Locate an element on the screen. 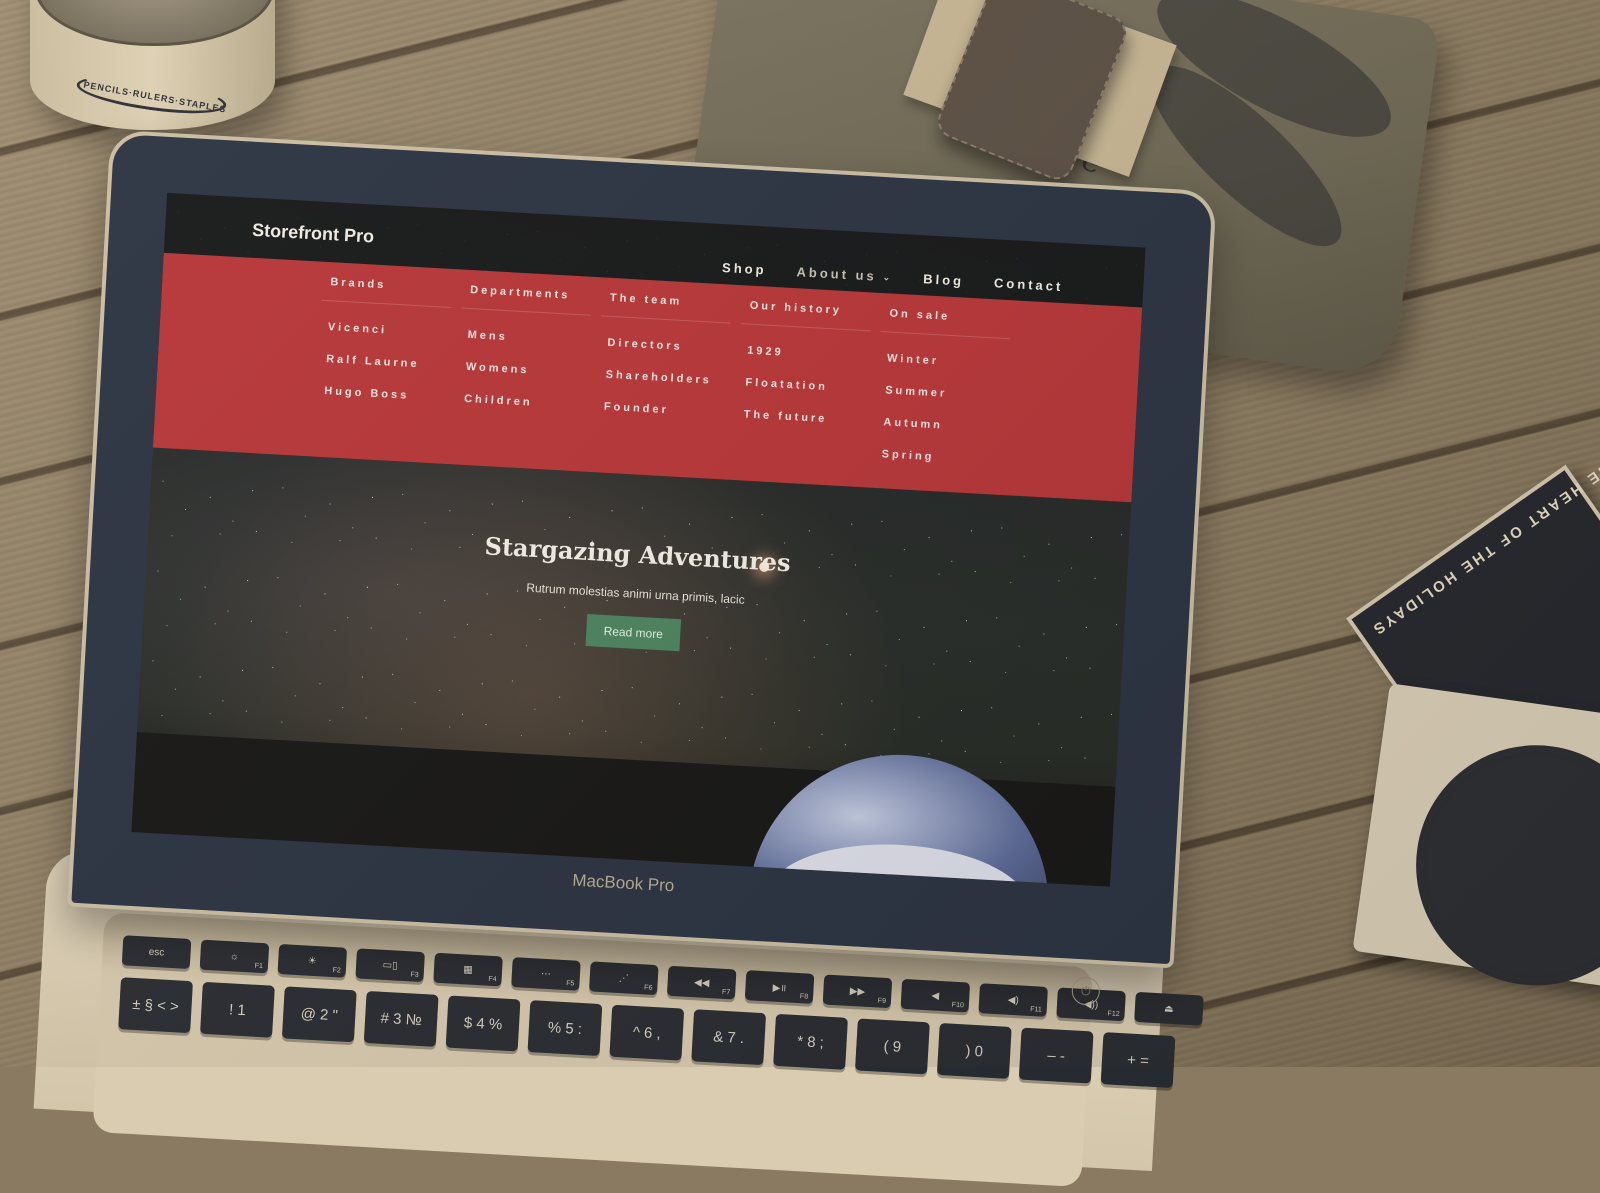  mega-menu-link: The future is located at coordinates (800, 417).